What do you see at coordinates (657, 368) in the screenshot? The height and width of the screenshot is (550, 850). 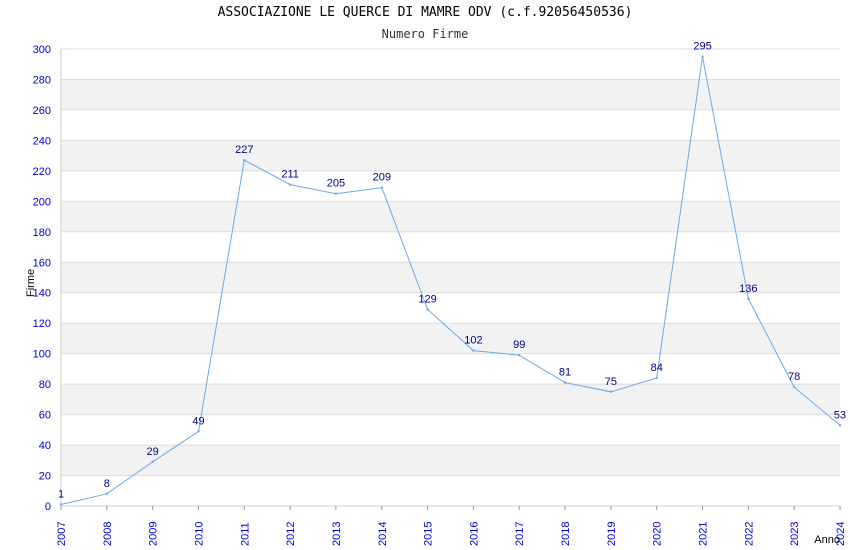 I see `data-label: 84` at bounding box center [657, 368].